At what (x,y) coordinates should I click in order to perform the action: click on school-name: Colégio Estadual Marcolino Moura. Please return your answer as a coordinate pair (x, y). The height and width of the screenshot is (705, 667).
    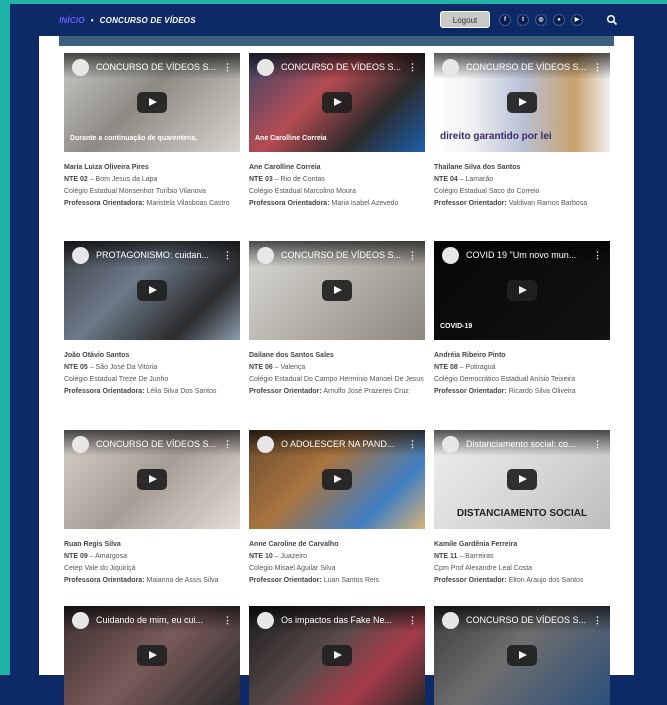
    Looking at the image, I should click on (302, 191).